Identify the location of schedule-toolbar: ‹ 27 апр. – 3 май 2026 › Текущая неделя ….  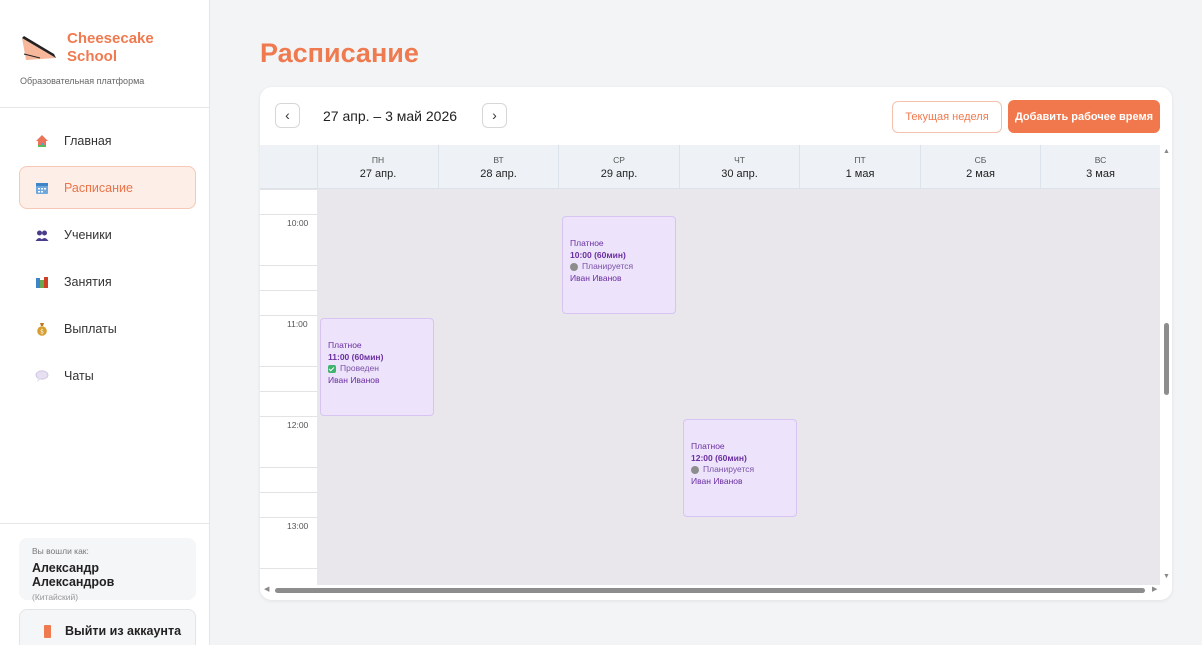
(716, 116).